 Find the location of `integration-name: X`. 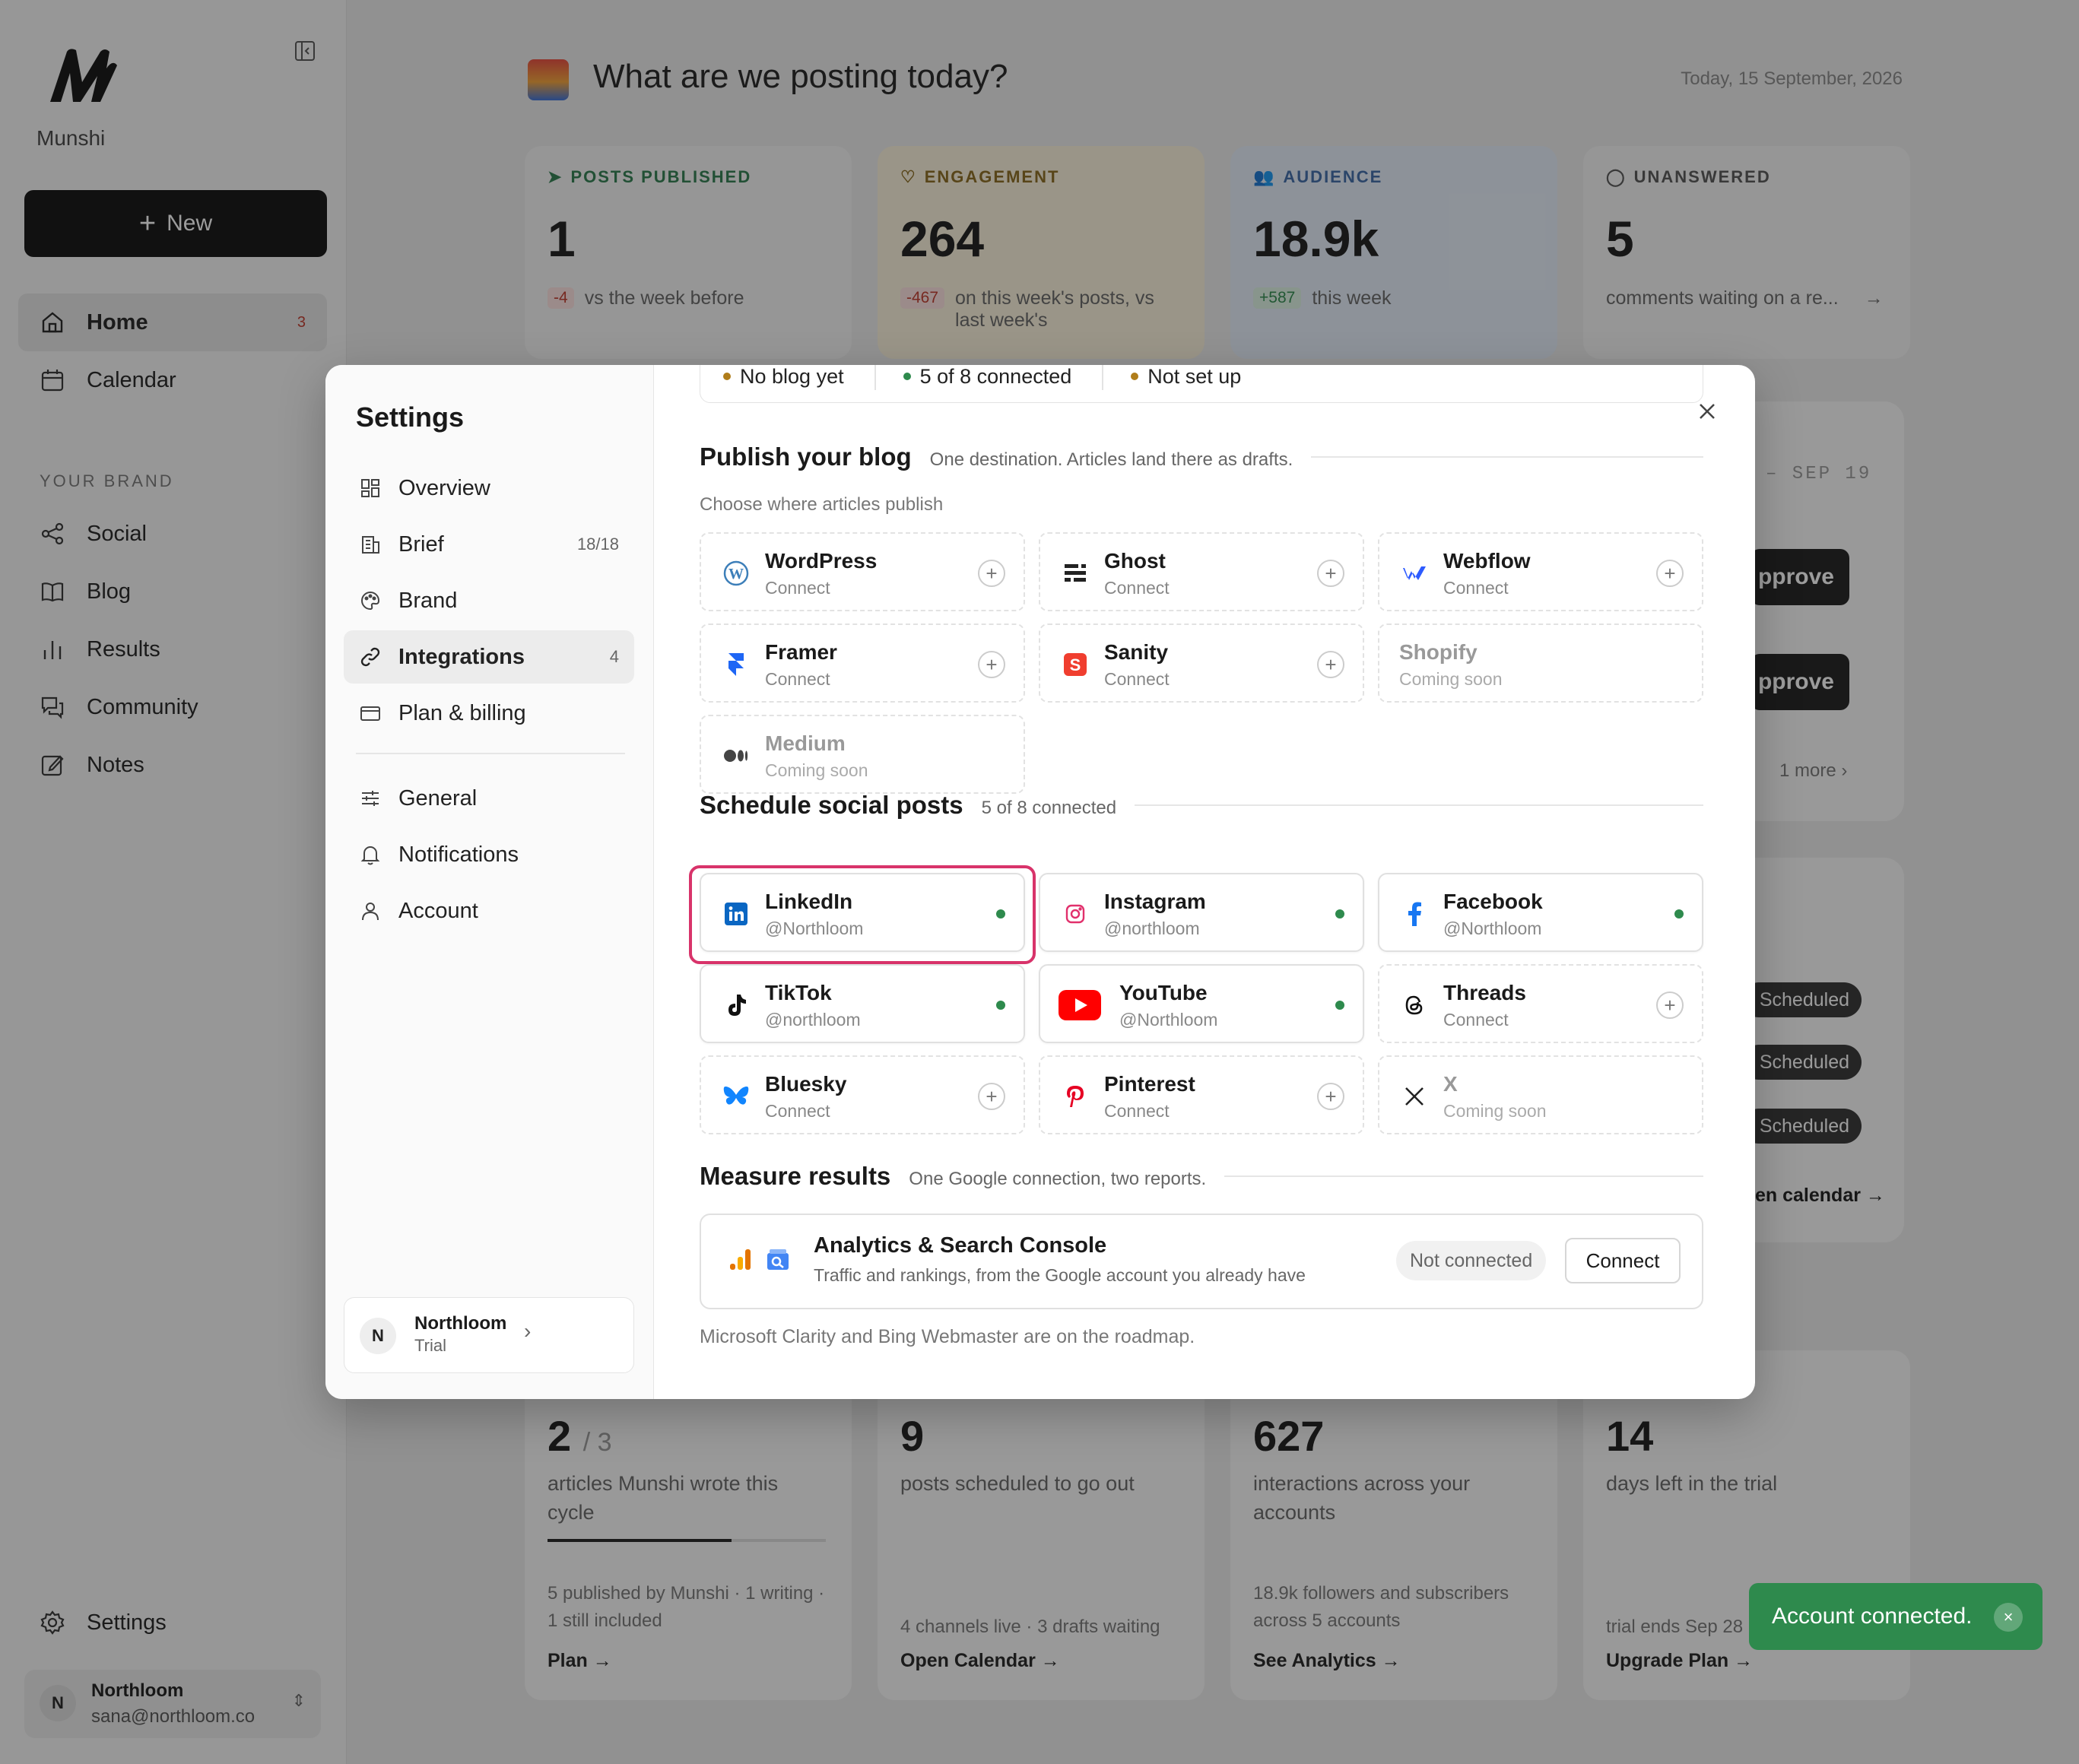

integration-name: X is located at coordinates (1450, 1084).